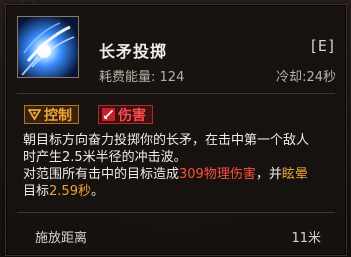 This screenshot has width=351, height=257. What do you see at coordinates (58, 115) in the screenshot?
I see `tag-control-label: 控制` at bounding box center [58, 115].